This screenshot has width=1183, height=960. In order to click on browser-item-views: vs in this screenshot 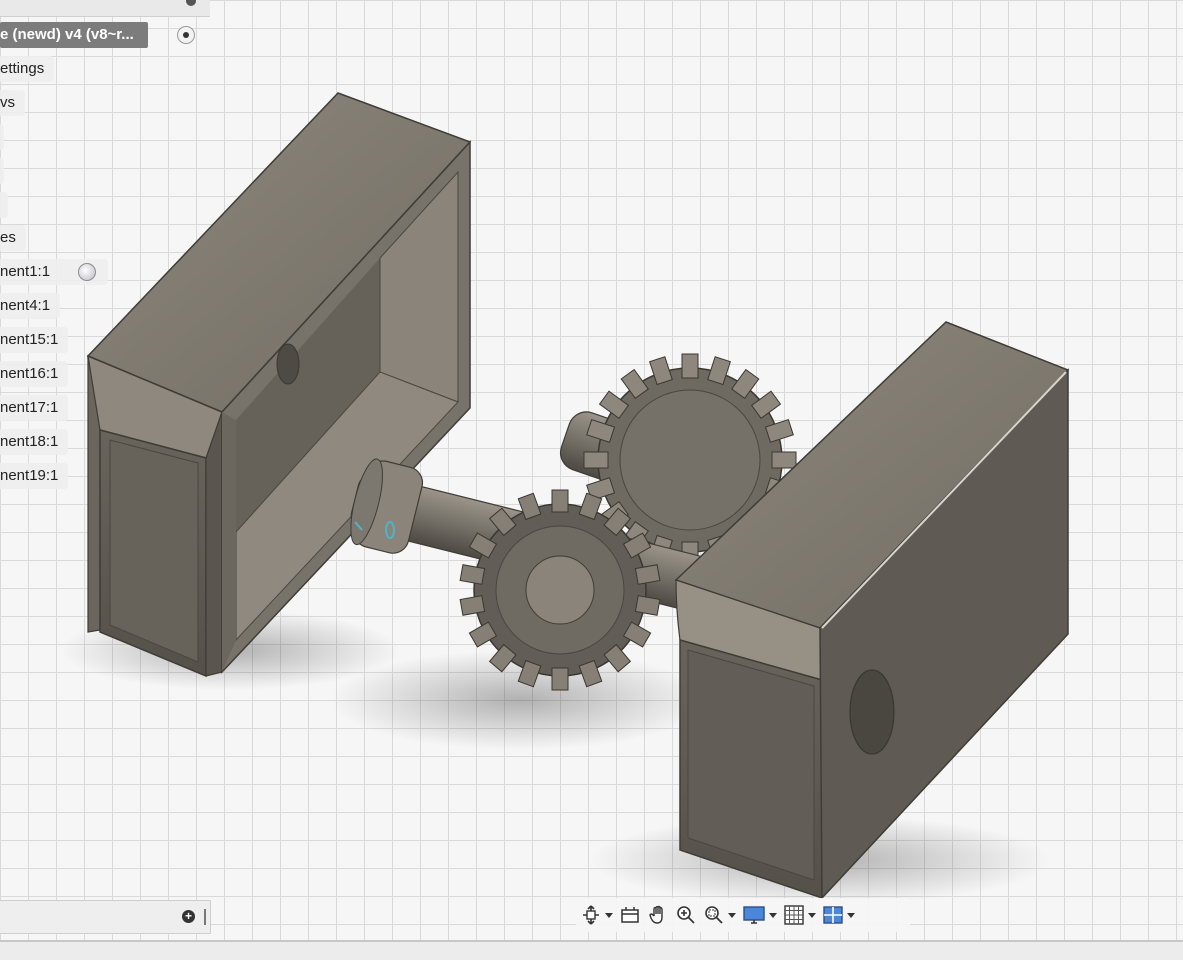, I will do `click(12, 103)`.